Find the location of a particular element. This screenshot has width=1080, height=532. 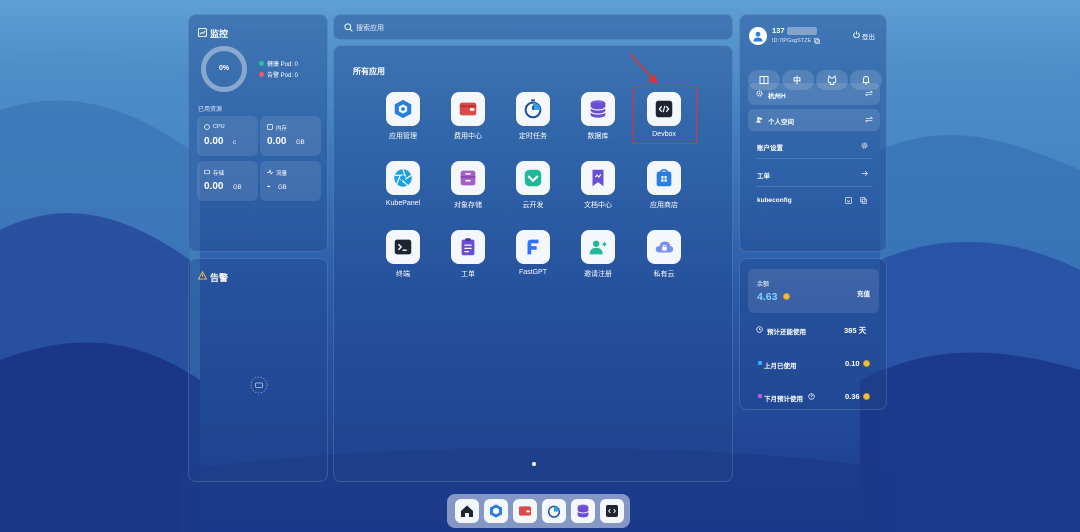

logout-button: 登出 is located at coordinates (868, 36).